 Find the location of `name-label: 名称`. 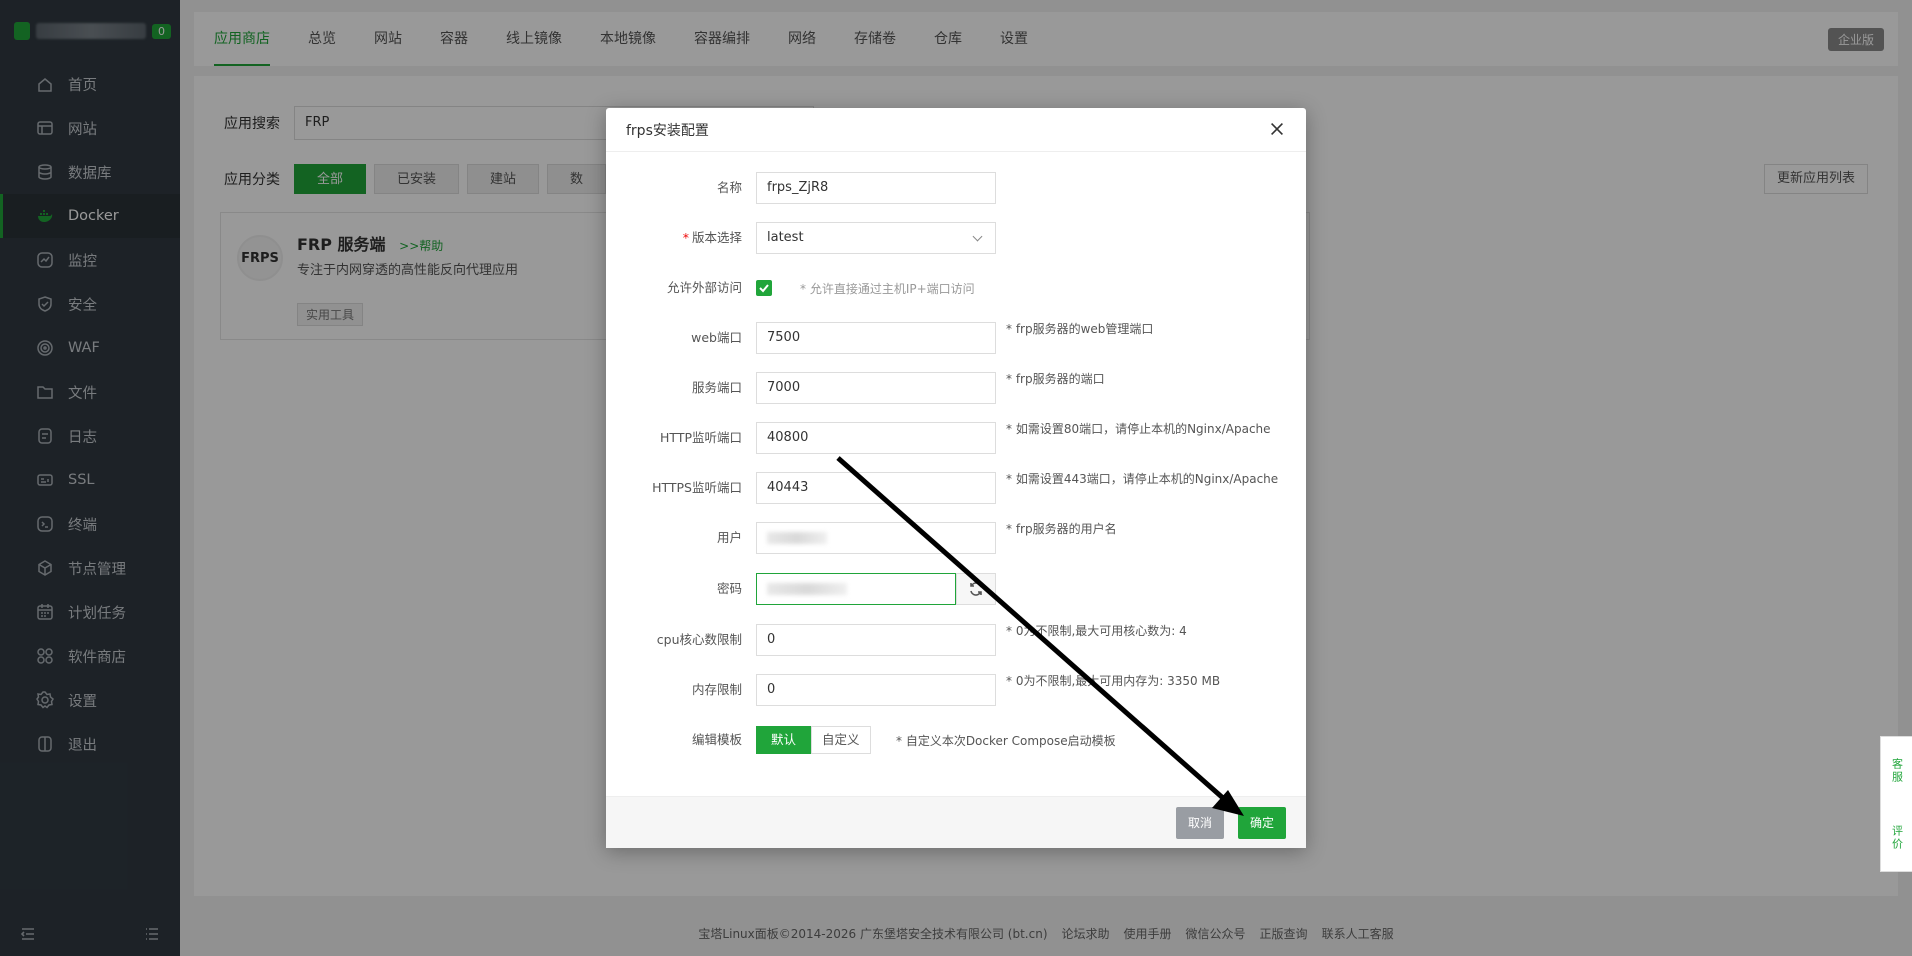

name-label: 名称 is located at coordinates (729, 187).